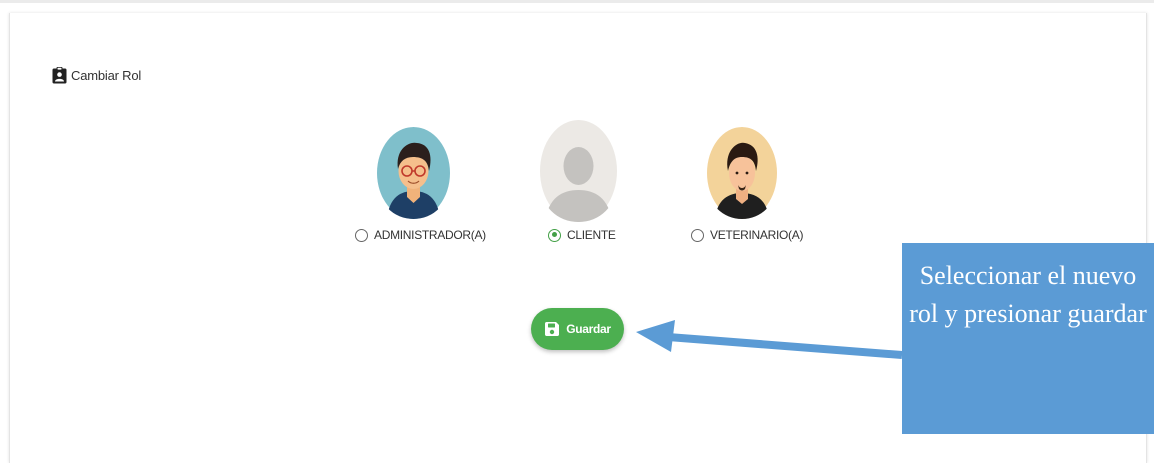  Describe the element at coordinates (742, 173) in the screenshot. I see `vet-avatar` at that location.